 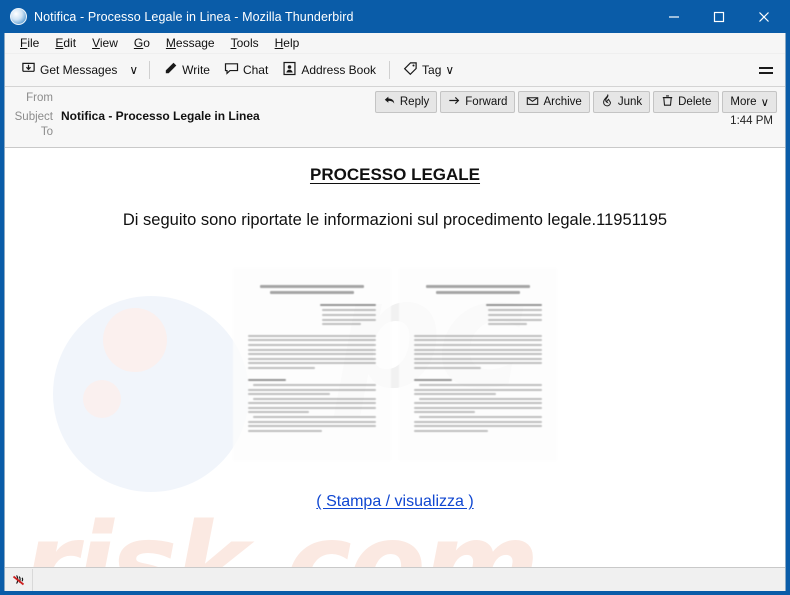 What do you see at coordinates (138, 42) in the screenshot?
I see `menu-go-key: G` at bounding box center [138, 42].